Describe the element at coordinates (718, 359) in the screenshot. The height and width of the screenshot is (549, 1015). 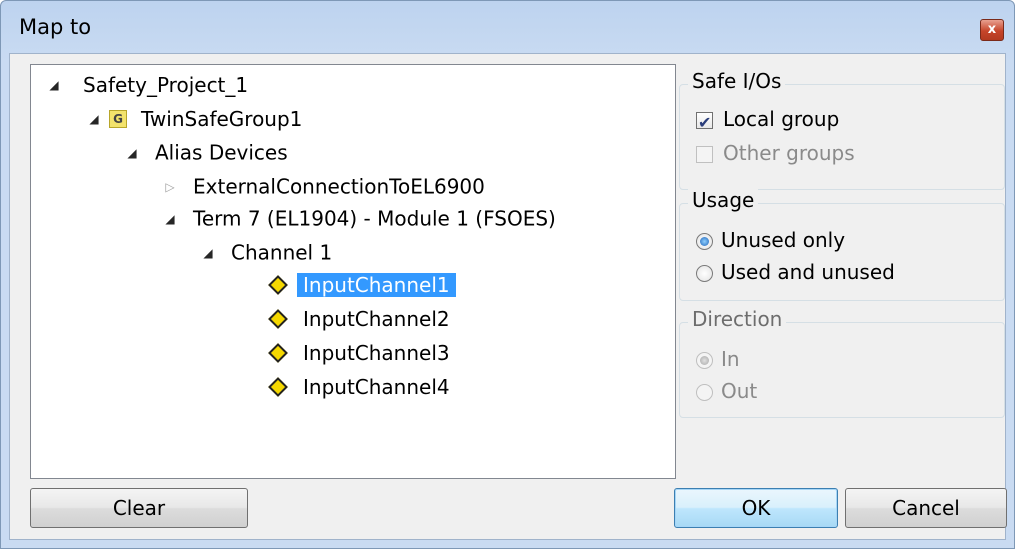
I see `direction-in-radio: In` at that location.